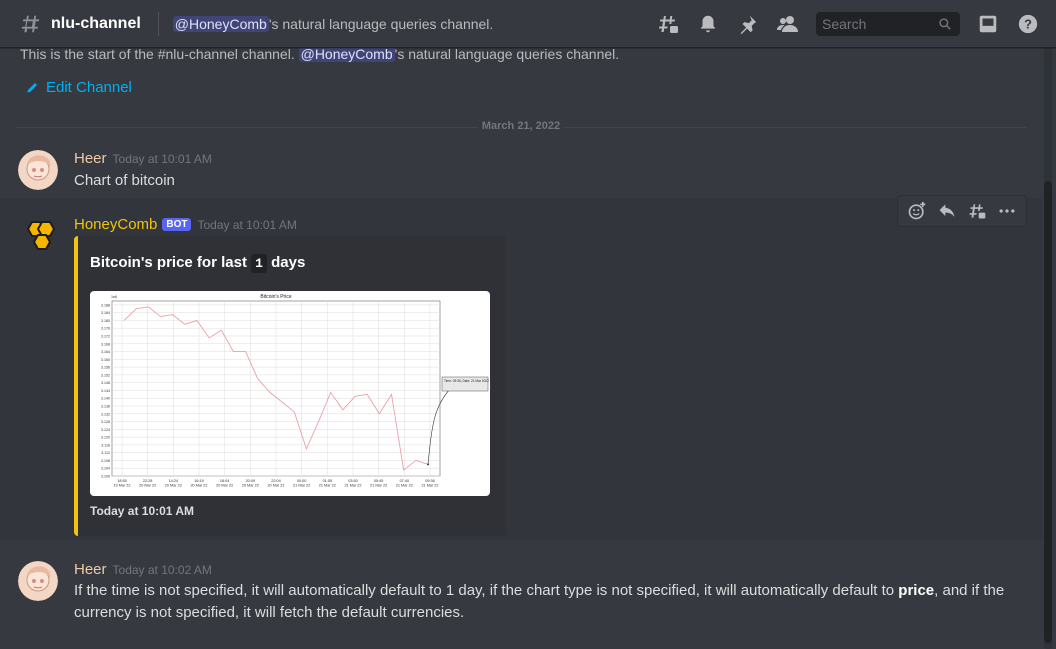 This screenshot has height=649, width=1056. Describe the element at coordinates (162, 570) in the screenshot. I see `message-timestamp: Today at 10:02 AM` at that location.